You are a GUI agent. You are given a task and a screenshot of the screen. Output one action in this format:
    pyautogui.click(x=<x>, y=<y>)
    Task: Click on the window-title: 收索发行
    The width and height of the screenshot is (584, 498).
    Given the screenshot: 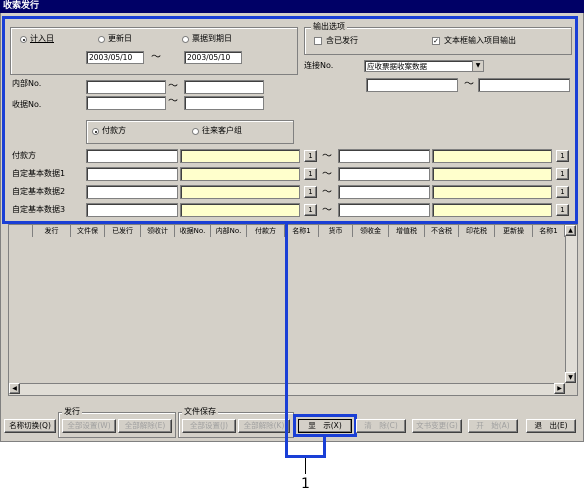 What is the action you would take?
    pyautogui.click(x=292, y=6)
    